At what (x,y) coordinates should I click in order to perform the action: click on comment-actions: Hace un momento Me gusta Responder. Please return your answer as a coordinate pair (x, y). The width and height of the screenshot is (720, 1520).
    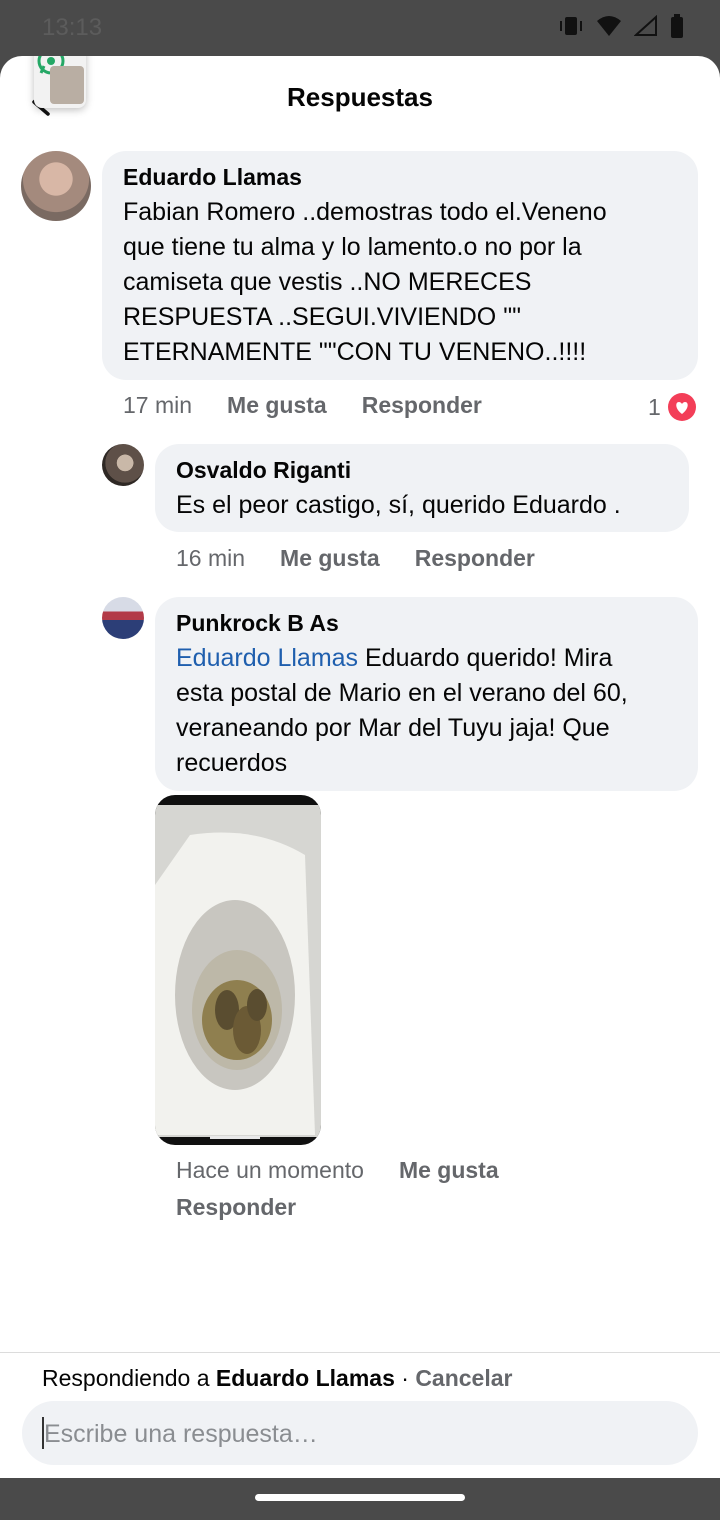
    Looking at the image, I should click on (386, 1189).